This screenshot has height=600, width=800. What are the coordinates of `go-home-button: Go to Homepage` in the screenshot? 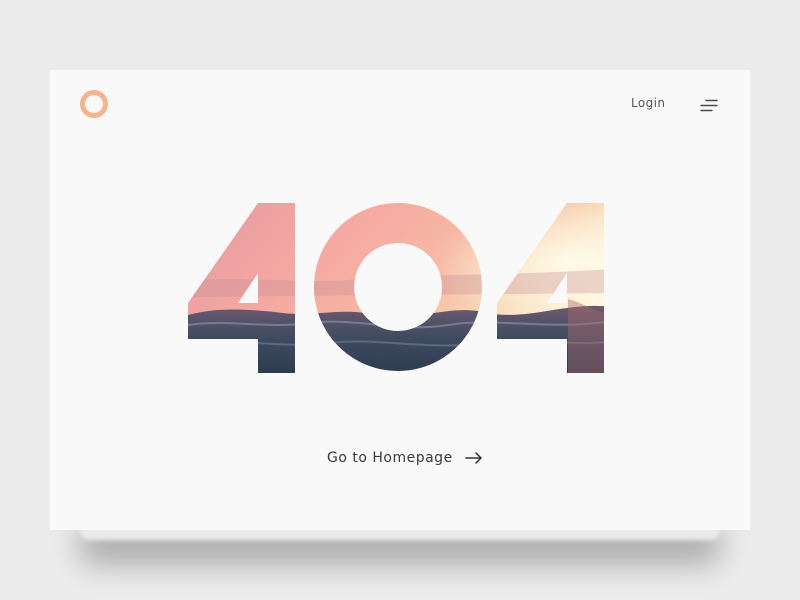 It's located at (405, 458).